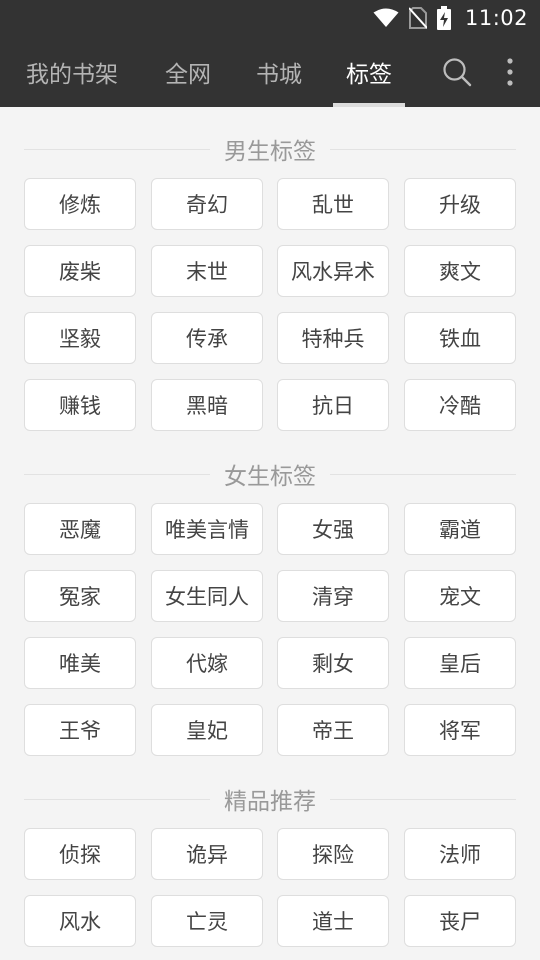 This screenshot has width=540, height=960. What do you see at coordinates (80, 730) in the screenshot?
I see `tag-item: 王爷` at bounding box center [80, 730].